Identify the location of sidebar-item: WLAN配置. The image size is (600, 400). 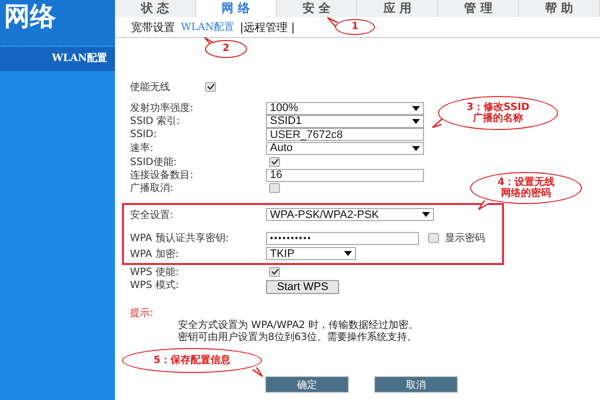
(57, 59).